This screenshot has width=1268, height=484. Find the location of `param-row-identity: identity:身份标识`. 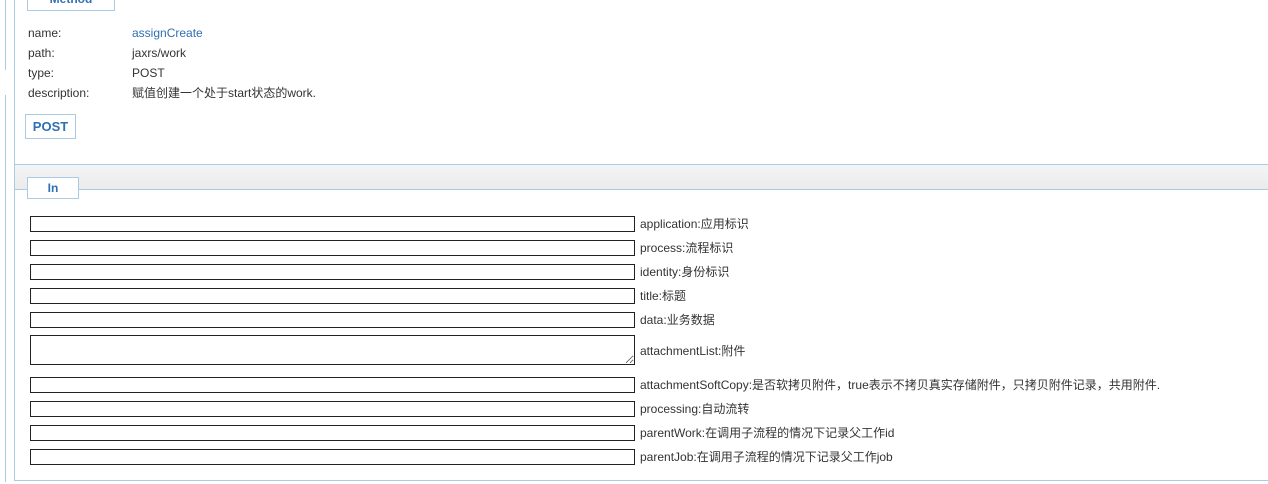

param-row-identity: identity:身份标识 is located at coordinates (379, 271).